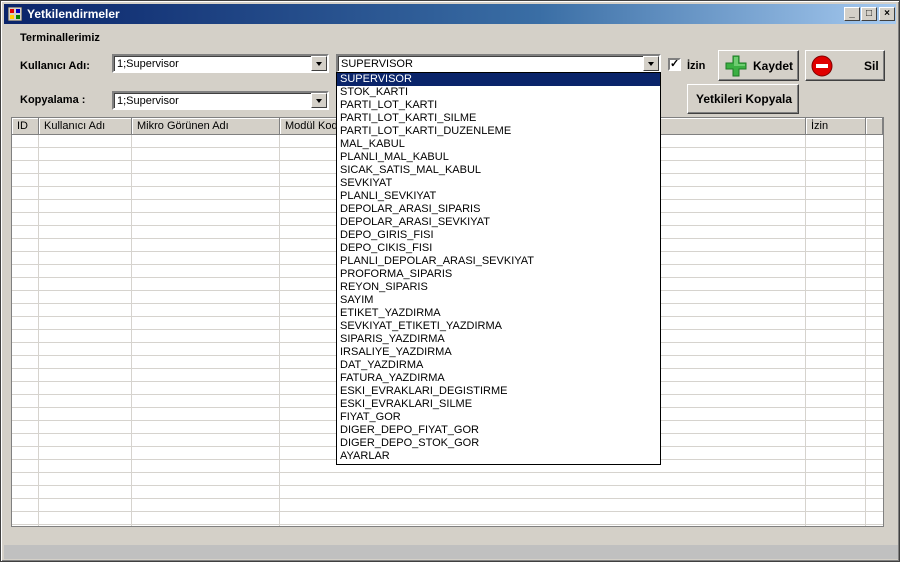 Image resolution: width=900 pixels, height=562 pixels. Describe the element at coordinates (220, 63) in the screenshot. I see `user-select: 1;Supervisor` at that location.